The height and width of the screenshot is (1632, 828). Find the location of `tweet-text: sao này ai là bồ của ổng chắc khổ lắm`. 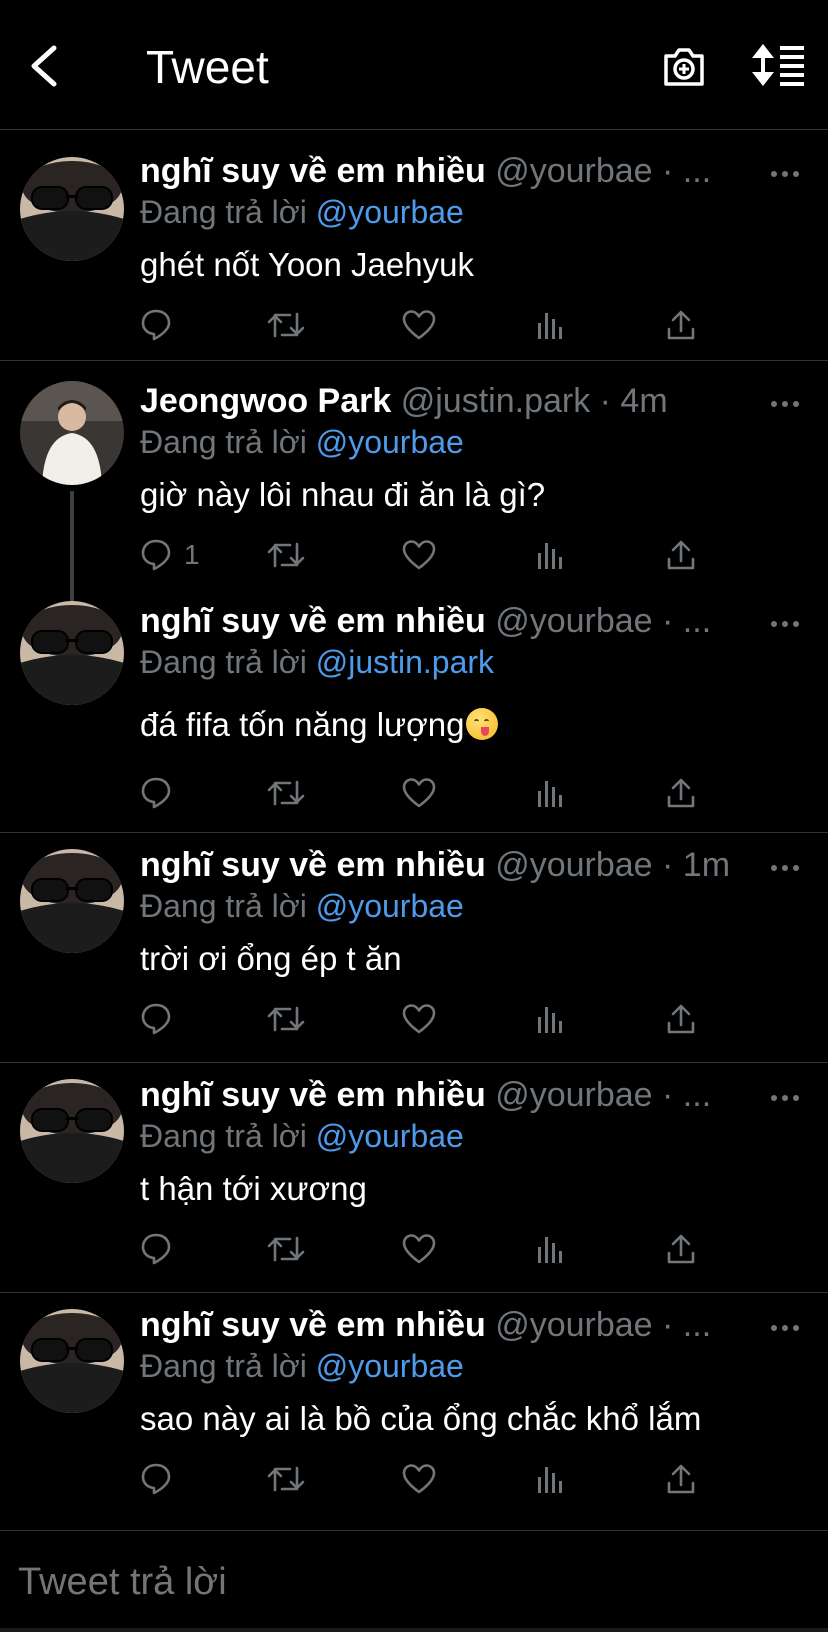

tweet-text: sao này ai là bồ của ổng chắc khổ lắm is located at coordinates (421, 1418).